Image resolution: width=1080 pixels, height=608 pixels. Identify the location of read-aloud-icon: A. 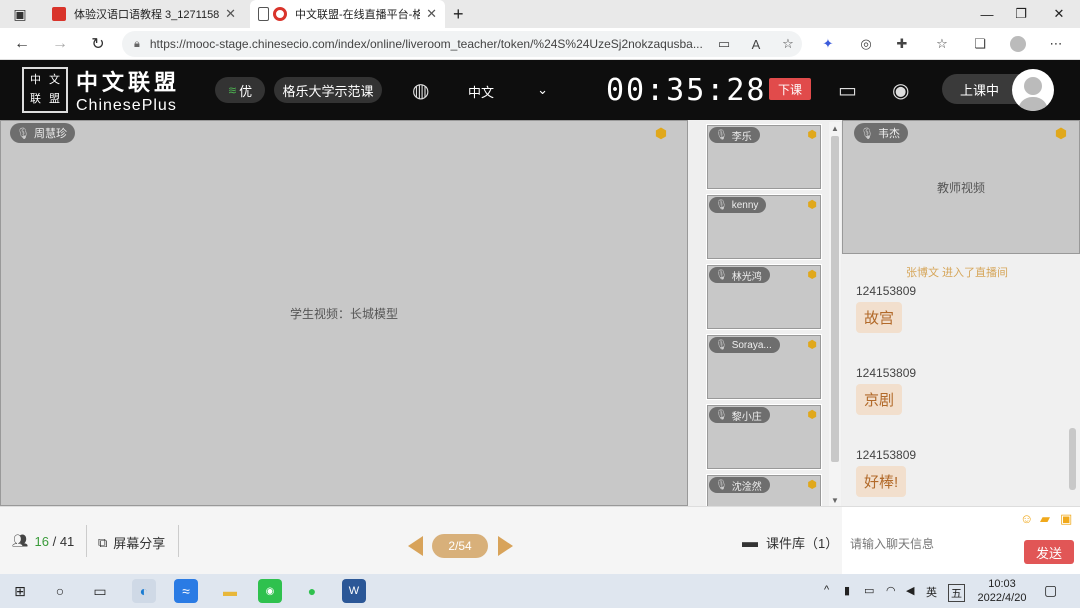
(756, 44).